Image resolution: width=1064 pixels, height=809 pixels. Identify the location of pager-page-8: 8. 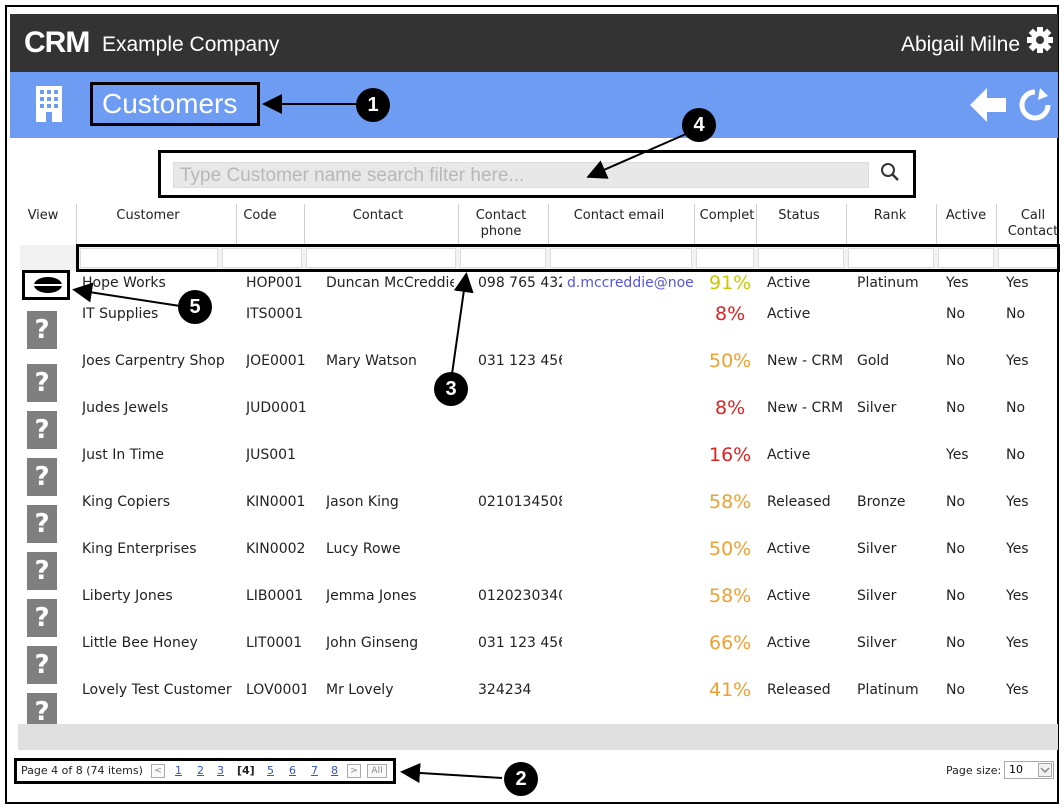
(334, 771).